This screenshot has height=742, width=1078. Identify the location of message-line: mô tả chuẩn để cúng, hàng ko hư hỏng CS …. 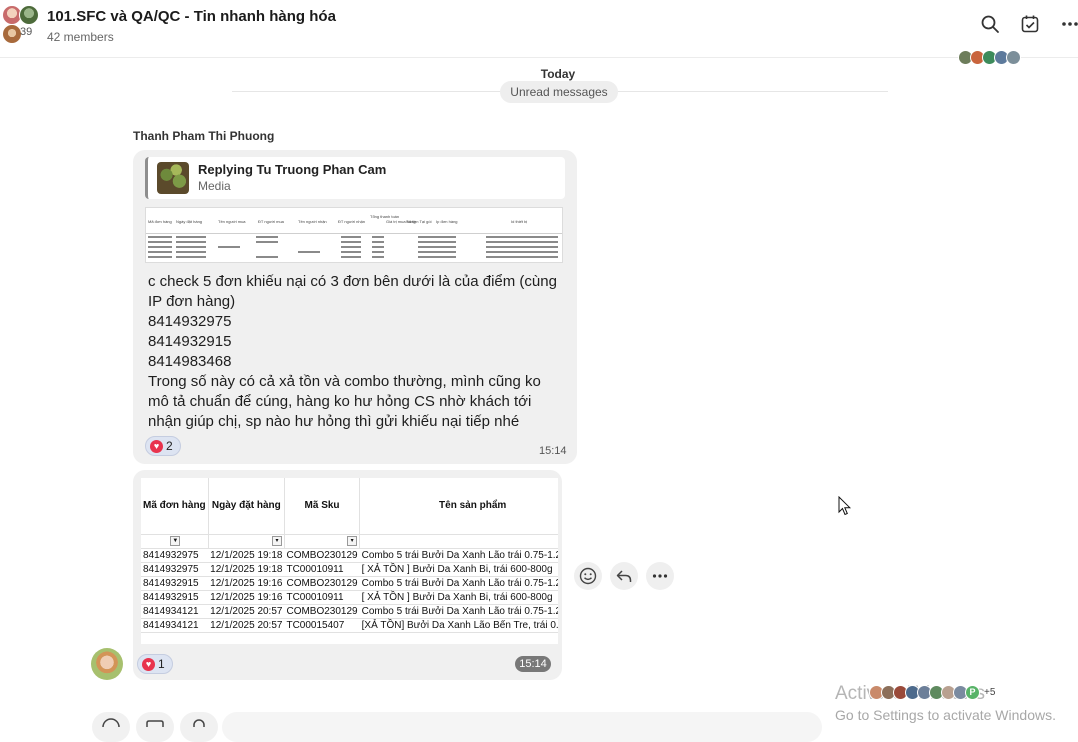
(340, 401).